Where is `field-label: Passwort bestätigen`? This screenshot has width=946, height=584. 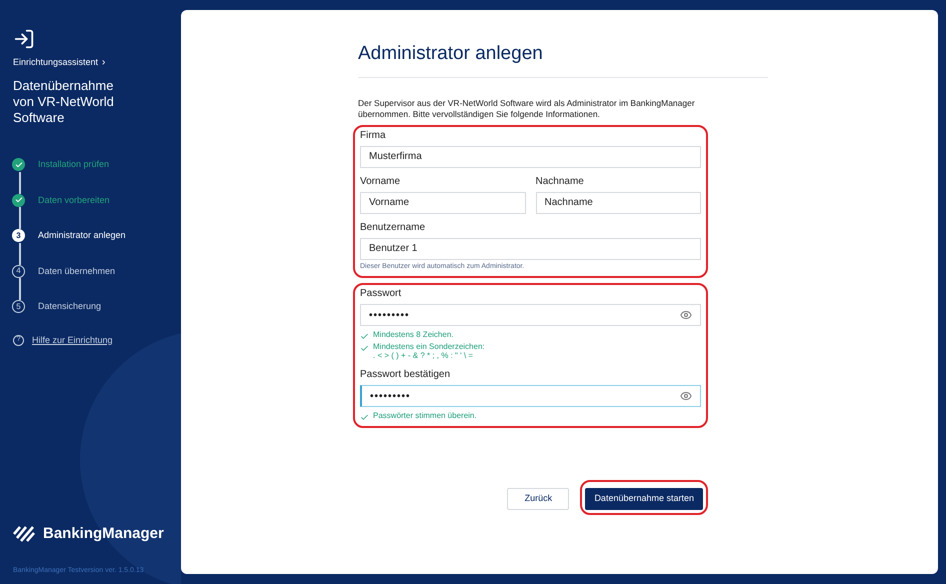
field-label: Passwort bestätigen is located at coordinates (406, 375).